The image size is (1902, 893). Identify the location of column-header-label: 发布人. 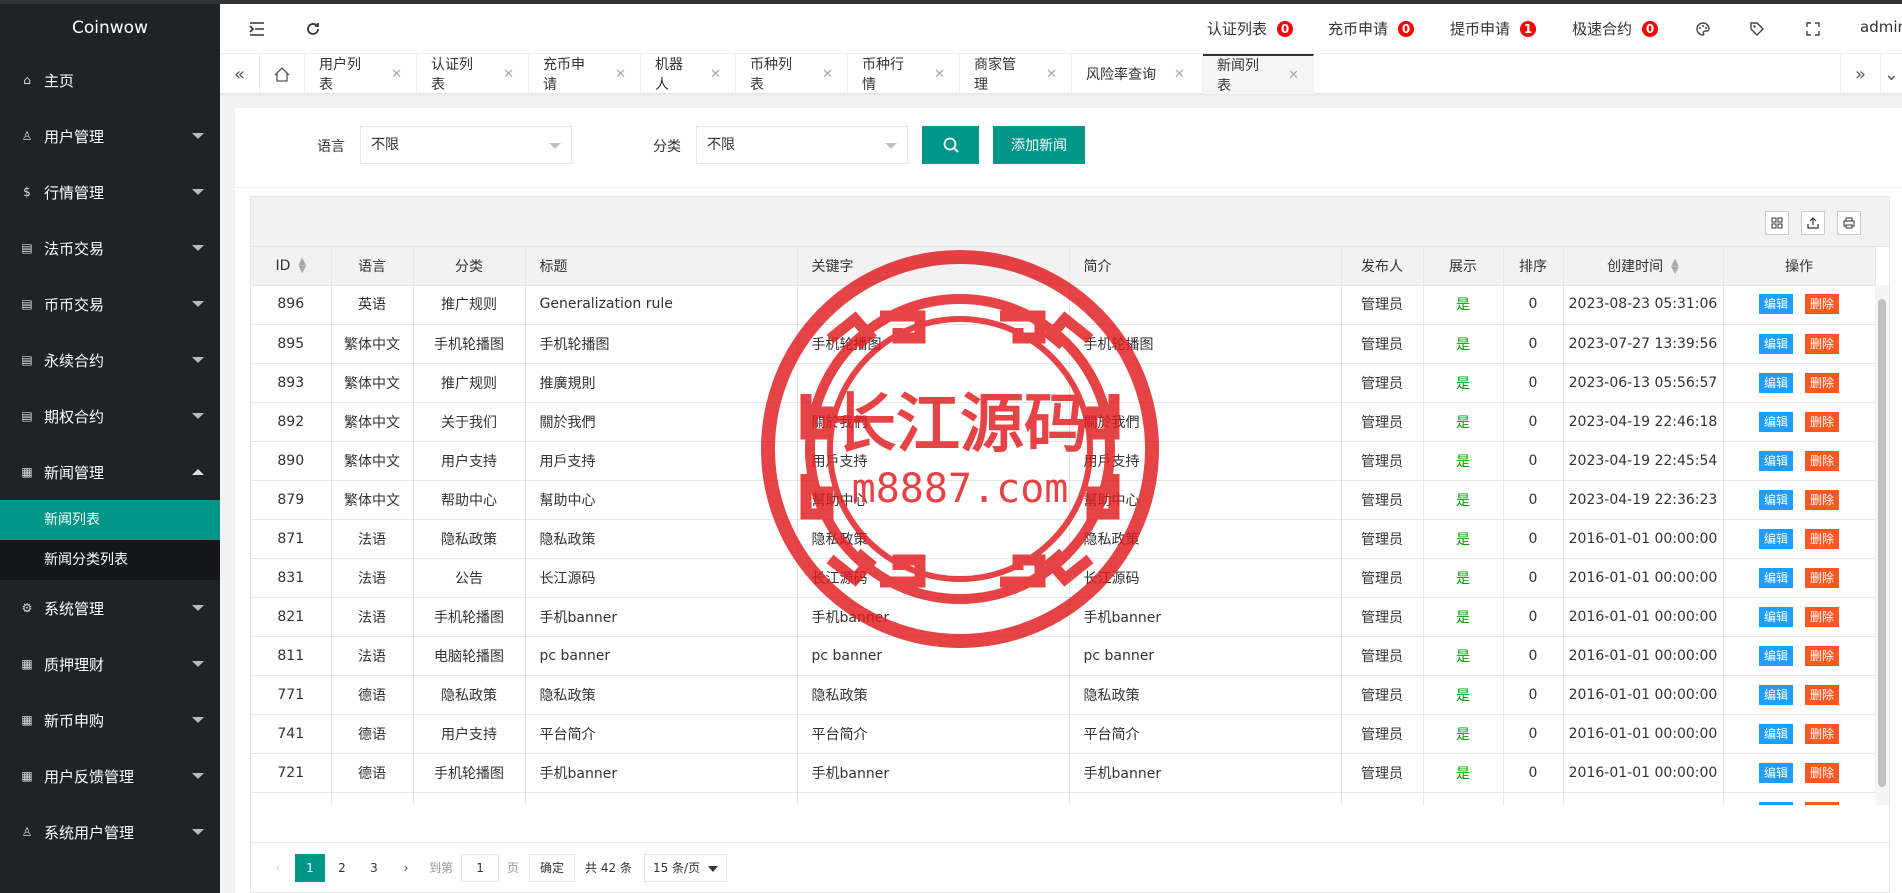
(1382, 266).